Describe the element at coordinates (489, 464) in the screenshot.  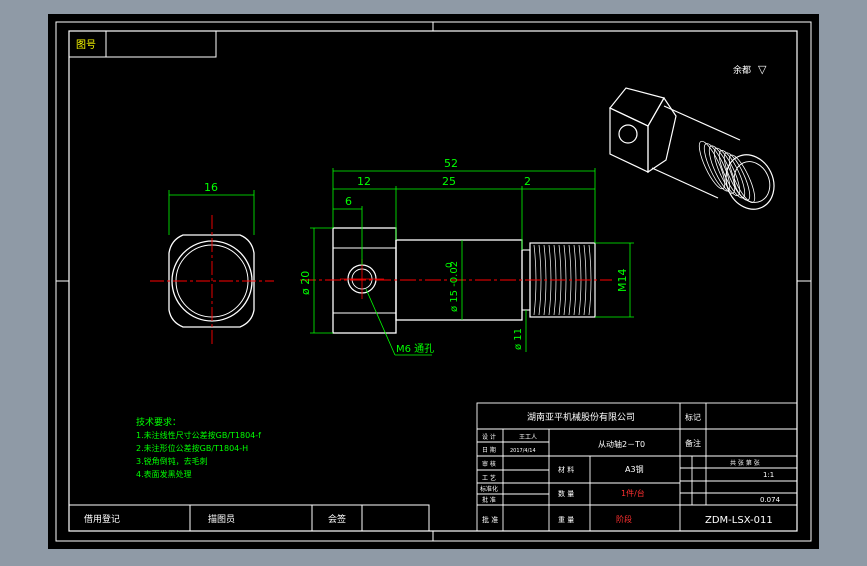
I see `tb-role-2-label: 审 核` at that location.